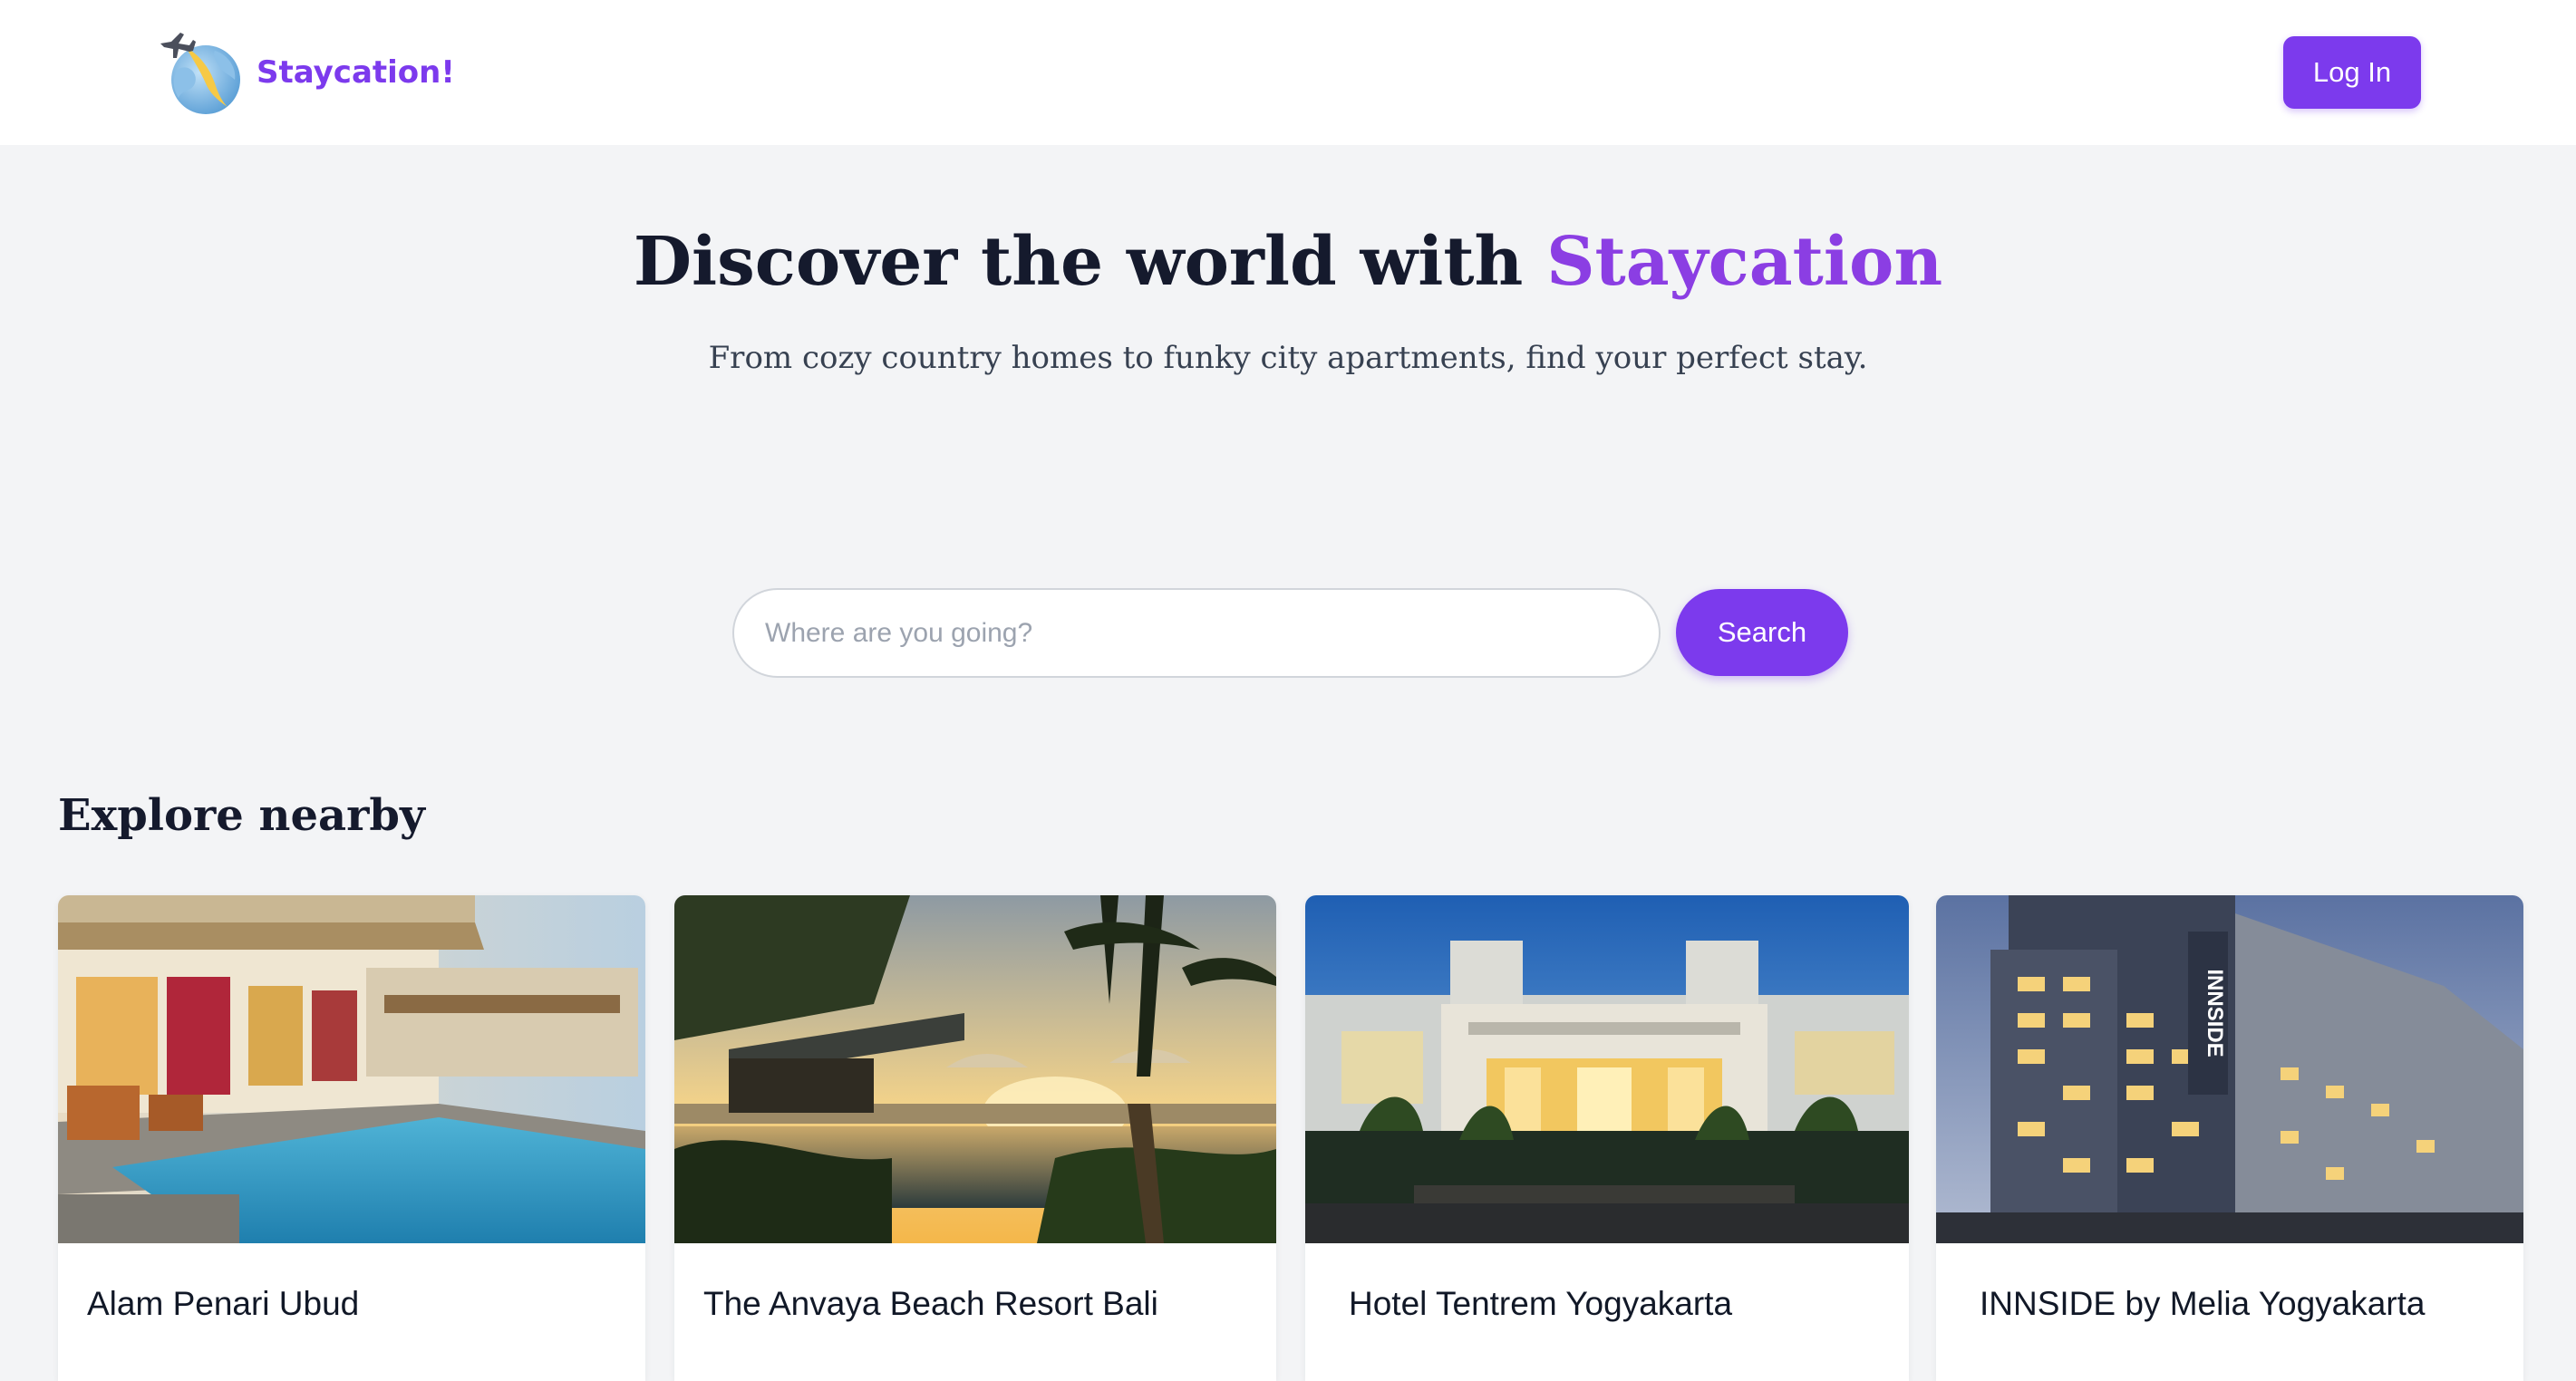 This screenshot has height=1381, width=2576. I want to click on explore-nearby-heading: Explore nearby, so click(241, 815).